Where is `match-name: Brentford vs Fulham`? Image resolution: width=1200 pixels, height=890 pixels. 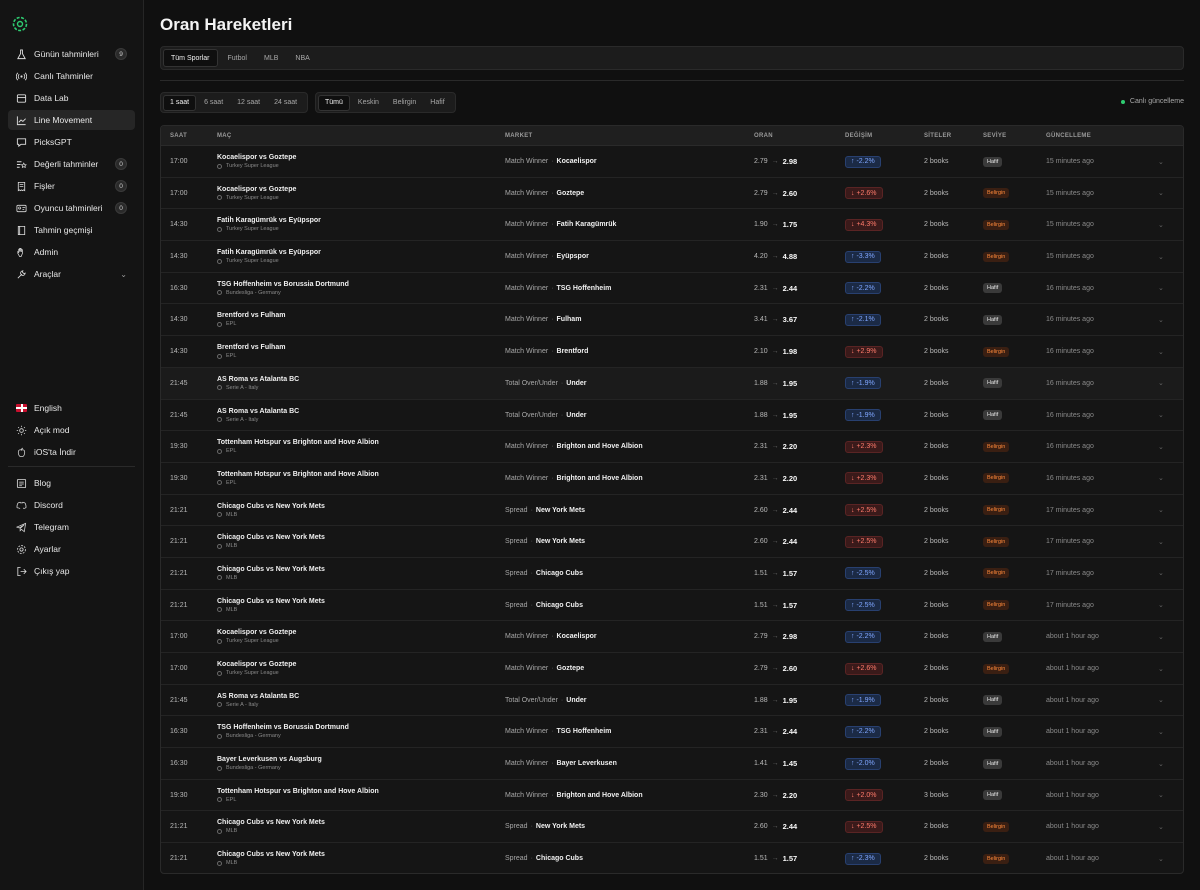
match-name: Brentford vs Fulham is located at coordinates (251, 348).